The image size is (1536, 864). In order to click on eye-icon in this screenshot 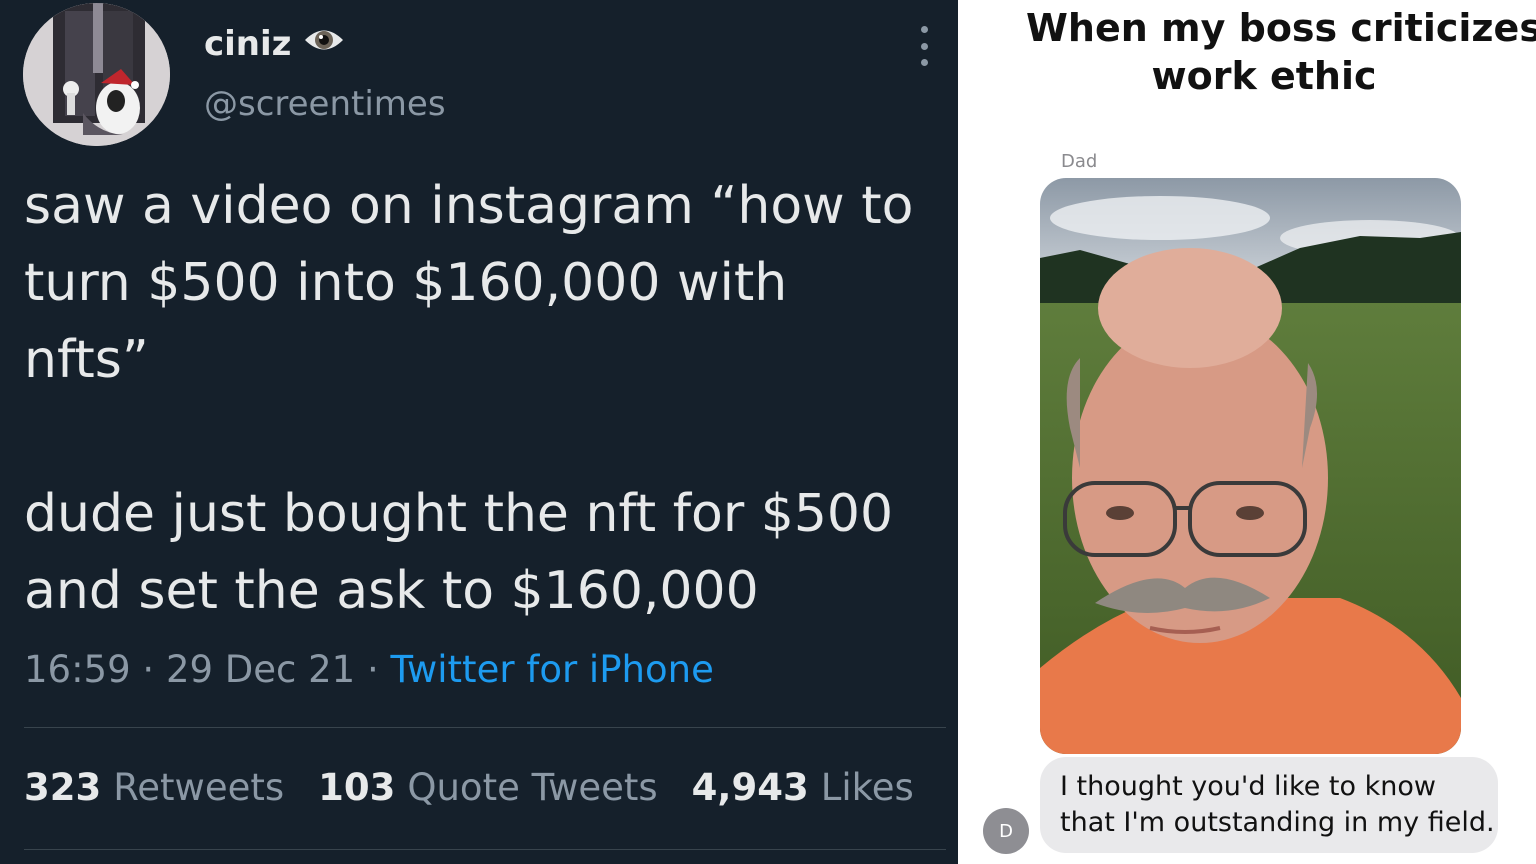, I will do `click(324, 44)`.